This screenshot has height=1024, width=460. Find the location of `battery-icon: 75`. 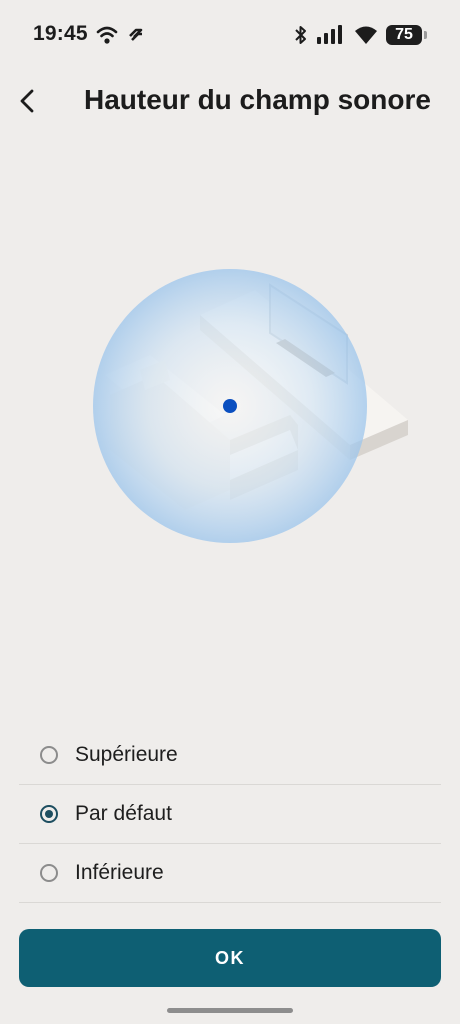

battery-icon: 75 is located at coordinates (404, 35).